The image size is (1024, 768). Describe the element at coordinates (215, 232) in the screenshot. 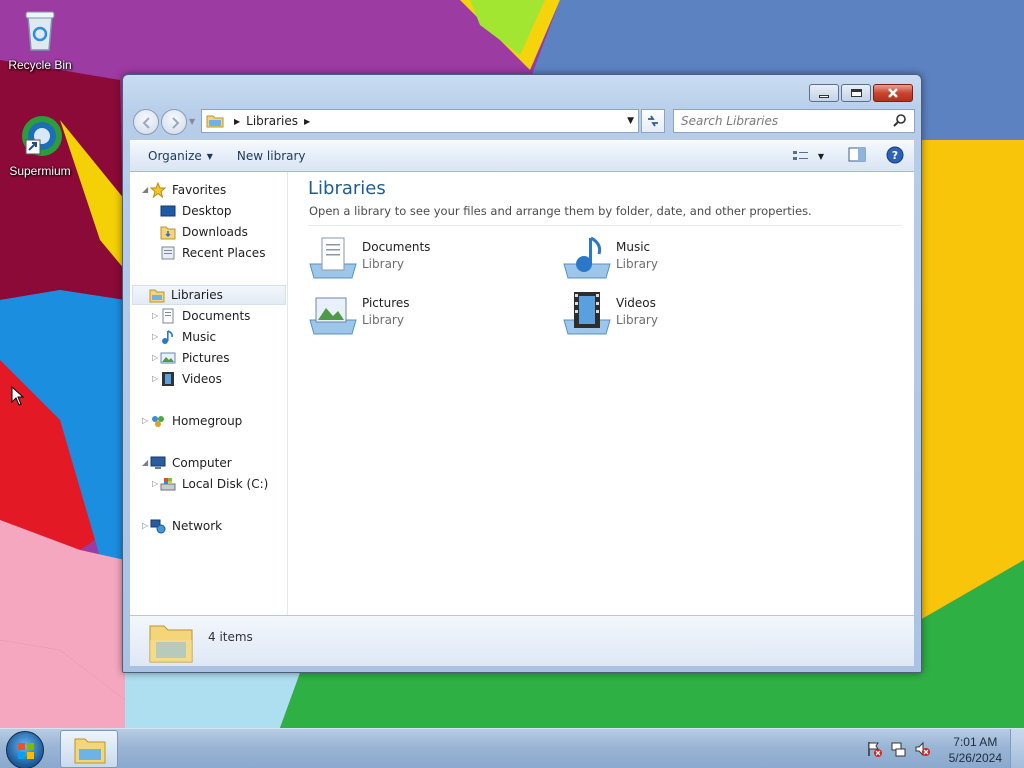

I see `nav-label: Downloads` at that location.